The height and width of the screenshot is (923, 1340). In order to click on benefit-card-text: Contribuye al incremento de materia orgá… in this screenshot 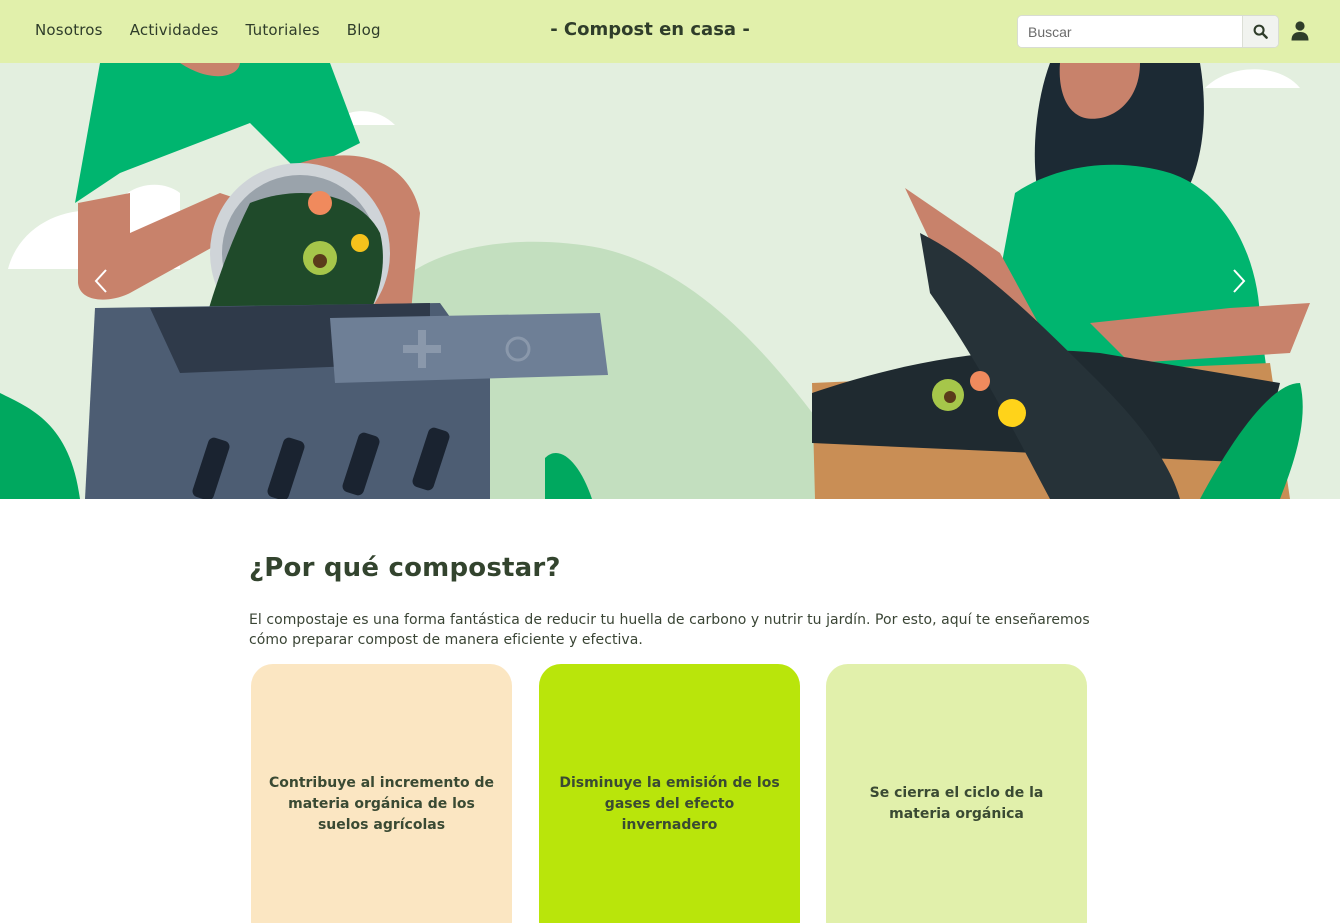, I will do `click(381, 803)`.